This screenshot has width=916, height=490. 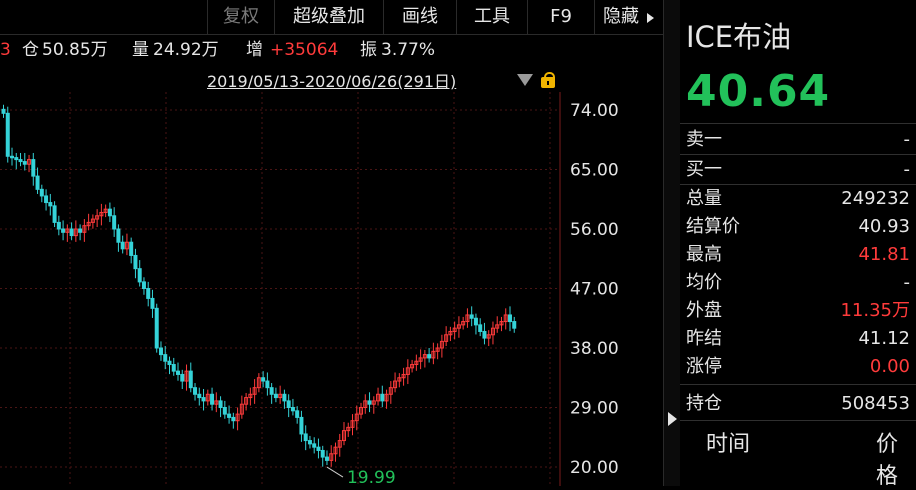 I want to click on quote-info-bar: 3 仓 50.85万 量 24.92万 增 +35064 振 3.77%, so click(x=331, y=50).